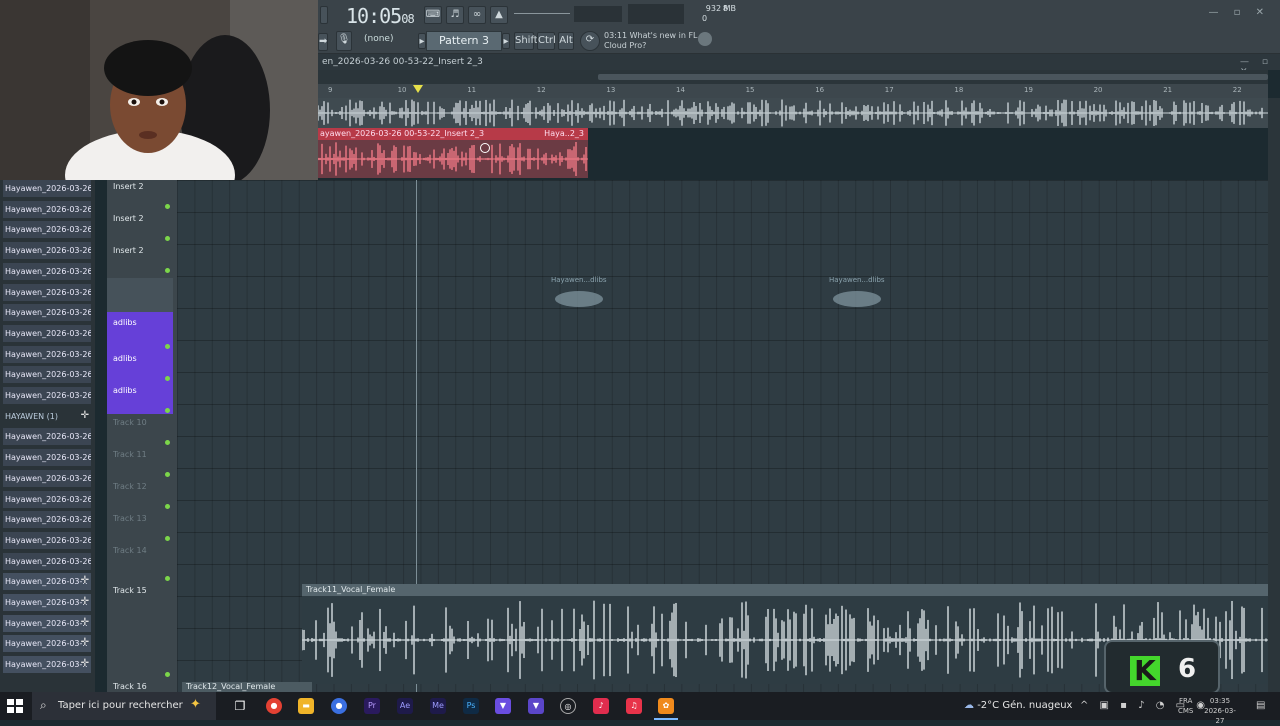 This screenshot has width=1280, height=726. What do you see at coordinates (793, 91) in the screenshot?
I see `timeline-ruler: 9 10 11 12 13 14 15 16 17 18 19 20 21 22` at bounding box center [793, 91].